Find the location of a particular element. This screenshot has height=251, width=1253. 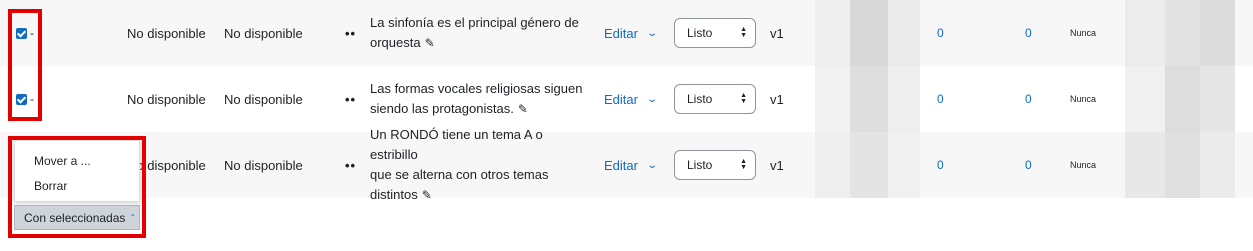

question-line-2: orquesta is located at coordinates (395, 42).